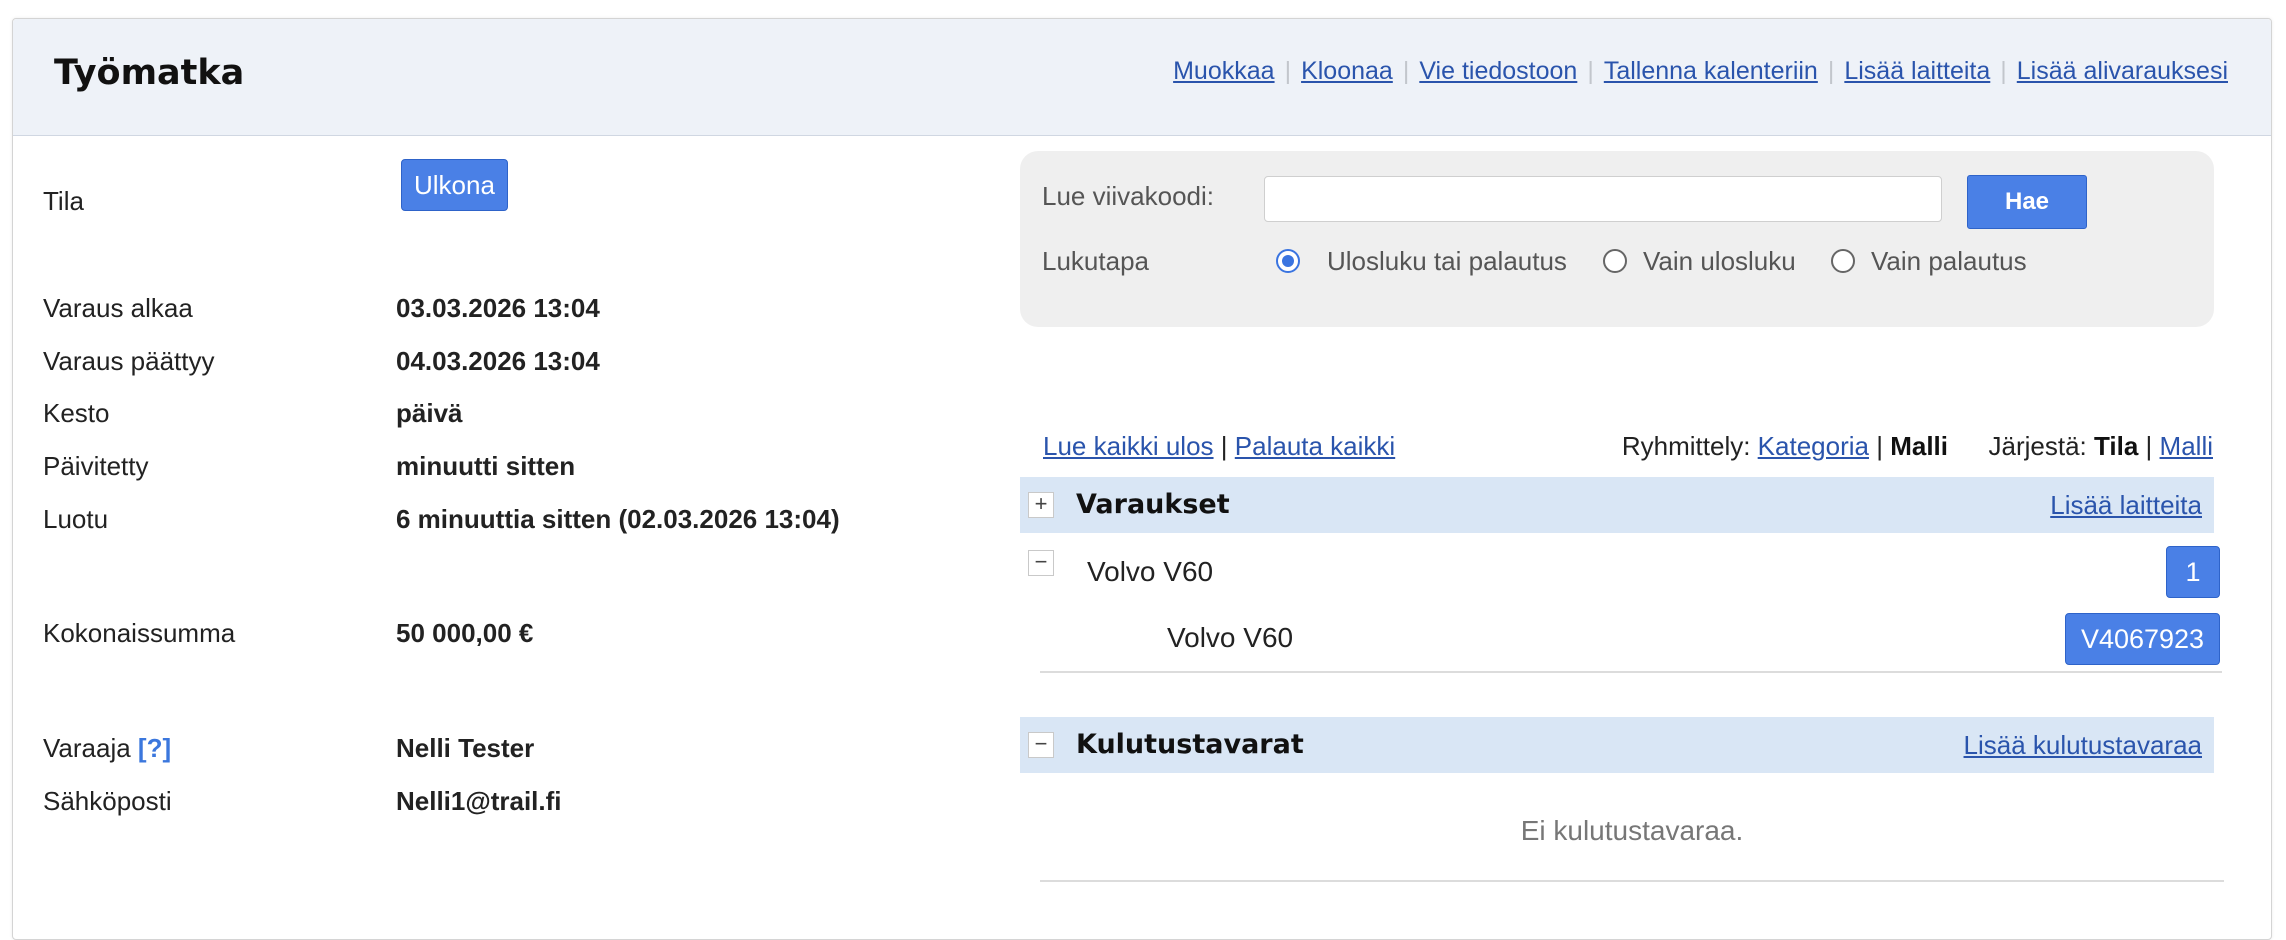 The width and height of the screenshot is (2286, 940). Describe the element at coordinates (76, 519) in the screenshot. I see `created-label: Luotu` at that location.